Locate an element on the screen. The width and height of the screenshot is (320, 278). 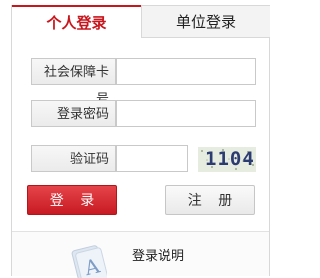
document-icon: A is located at coordinates (89, 261).